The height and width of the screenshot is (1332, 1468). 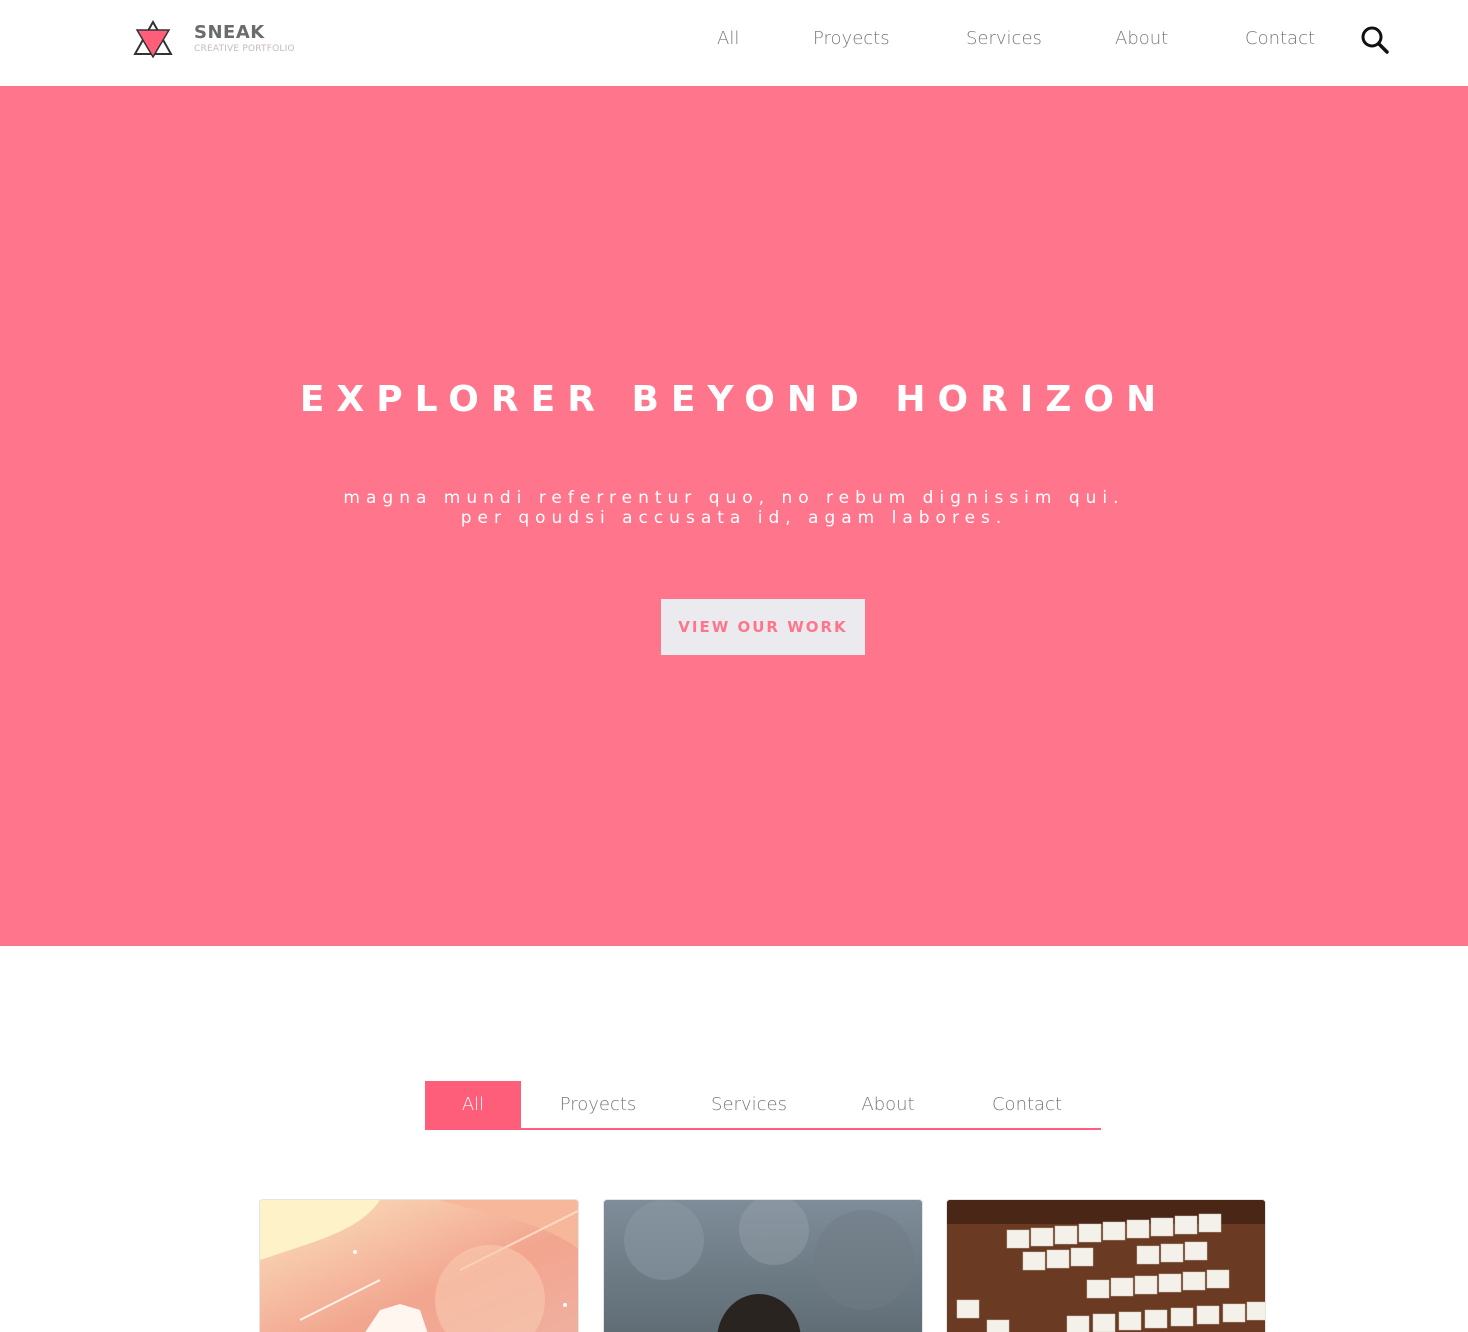 I want to click on nav-services: Services, so click(x=1004, y=39).